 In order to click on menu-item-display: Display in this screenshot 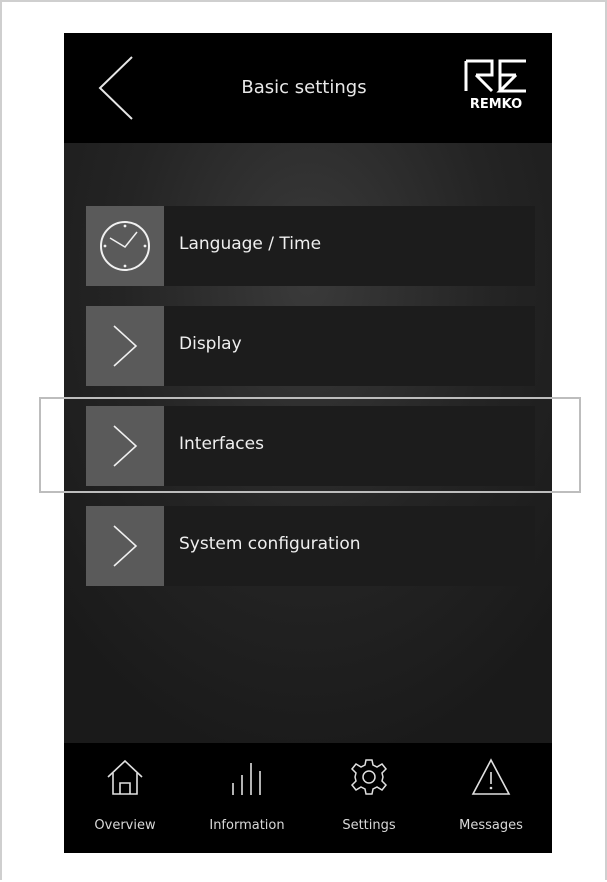, I will do `click(310, 346)`.